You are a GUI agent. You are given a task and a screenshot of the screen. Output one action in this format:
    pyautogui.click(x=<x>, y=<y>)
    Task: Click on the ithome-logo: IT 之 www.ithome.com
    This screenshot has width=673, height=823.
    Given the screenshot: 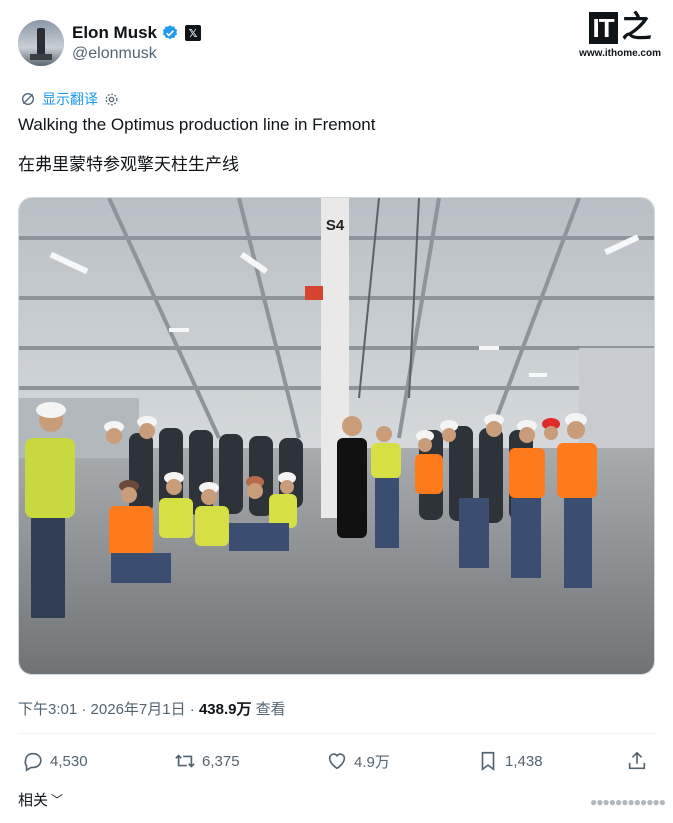 What is the action you would take?
    pyautogui.click(x=620, y=35)
    